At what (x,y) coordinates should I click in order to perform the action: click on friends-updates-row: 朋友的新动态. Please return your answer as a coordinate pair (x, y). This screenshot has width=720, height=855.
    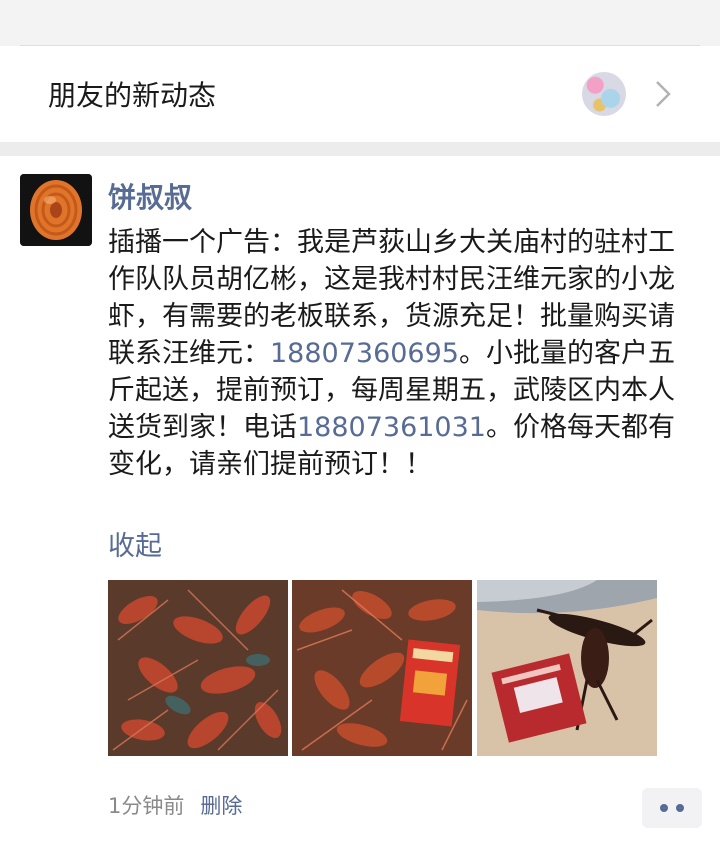
    Looking at the image, I should click on (360, 94).